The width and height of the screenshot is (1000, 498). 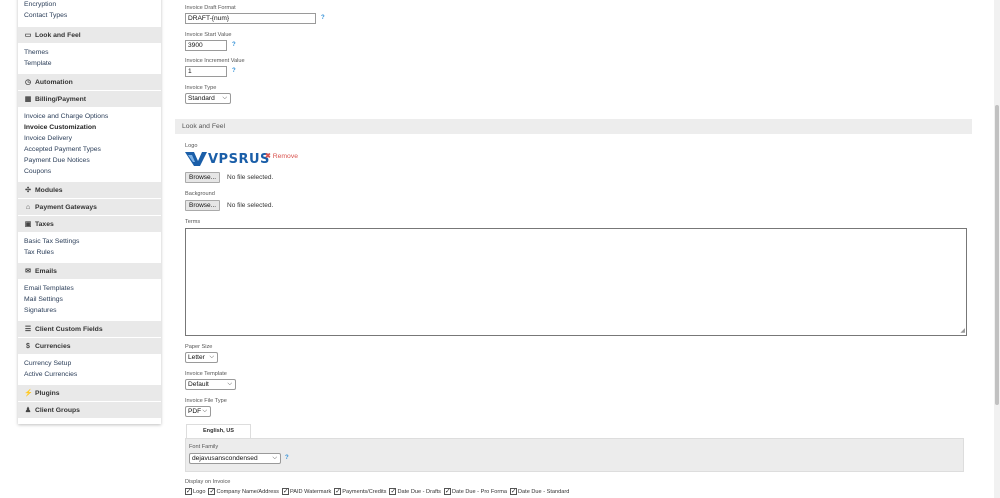 What do you see at coordinates (89, 409) in the screenshot?
I see `sidebar-section-client-groups: ♟ Client Groups` at bounding box center [89, 409].